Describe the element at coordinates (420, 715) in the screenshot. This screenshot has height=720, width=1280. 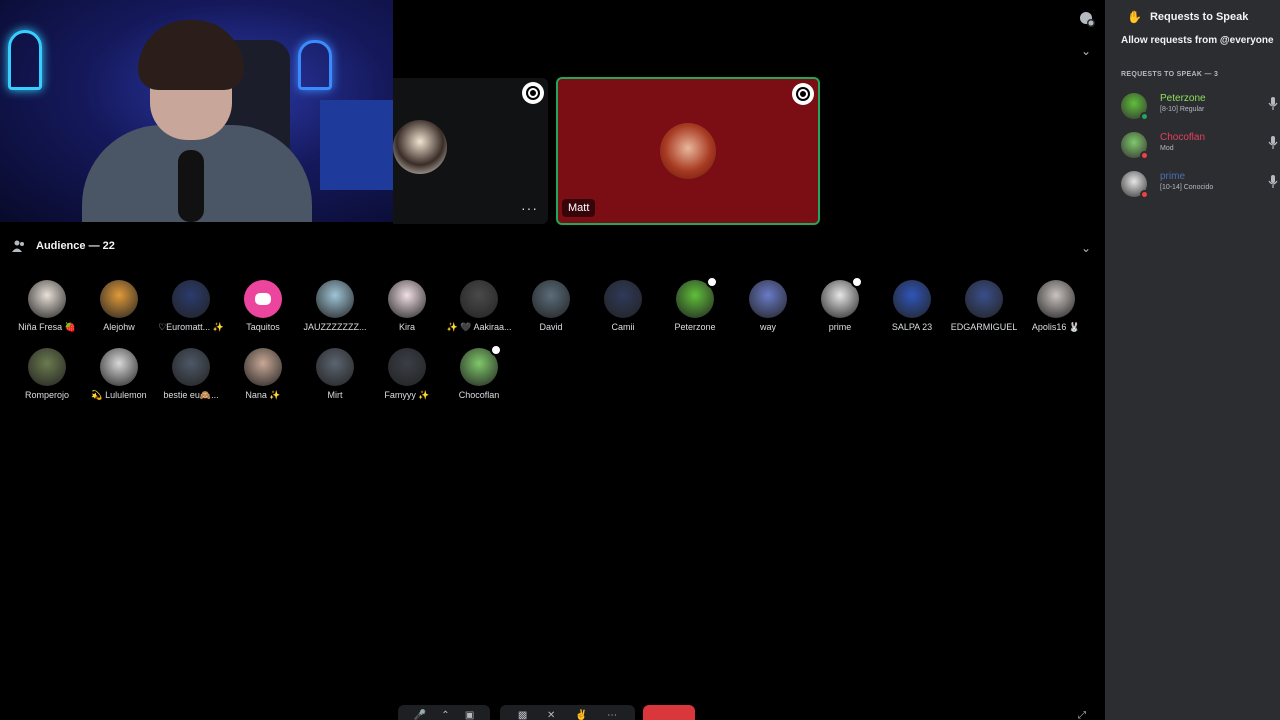
I see `microphone-icon: 🎤` at that location.